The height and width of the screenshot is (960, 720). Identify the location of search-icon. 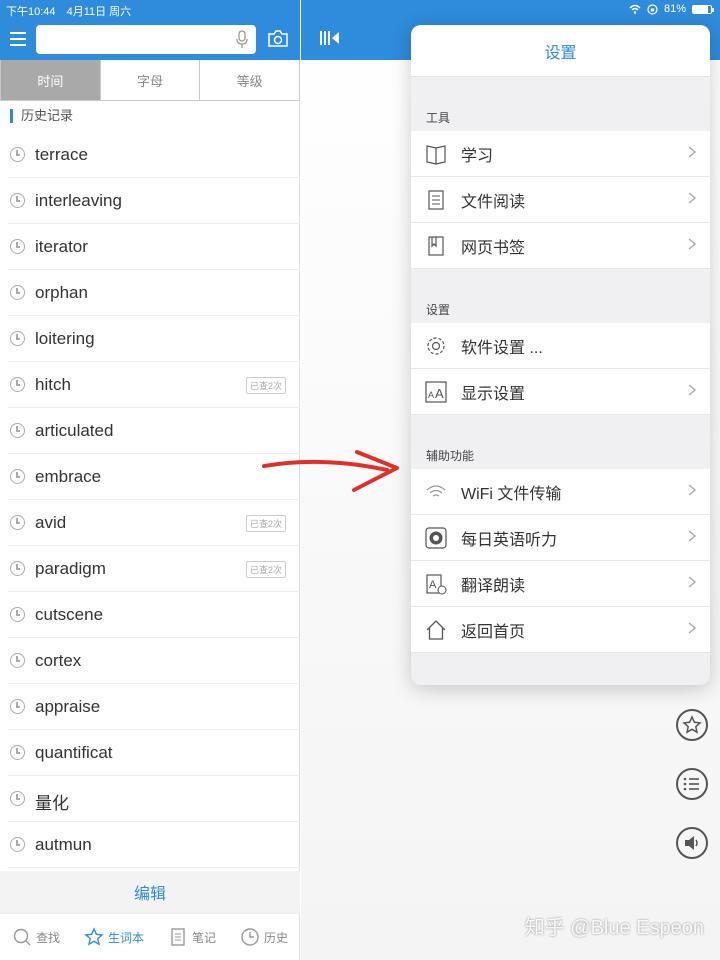
(22, 937).